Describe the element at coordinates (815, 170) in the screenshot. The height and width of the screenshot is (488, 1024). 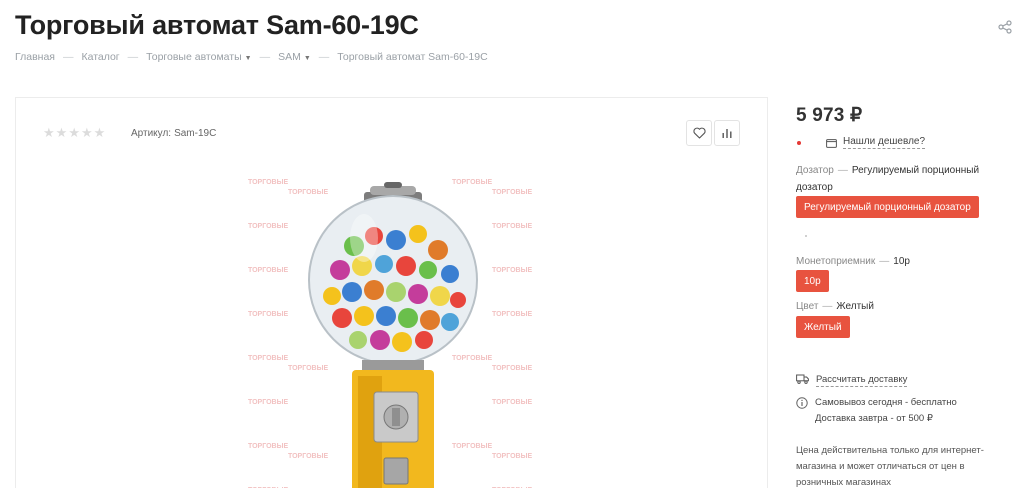
I see `dispenser-label: Дозатор` at that location.